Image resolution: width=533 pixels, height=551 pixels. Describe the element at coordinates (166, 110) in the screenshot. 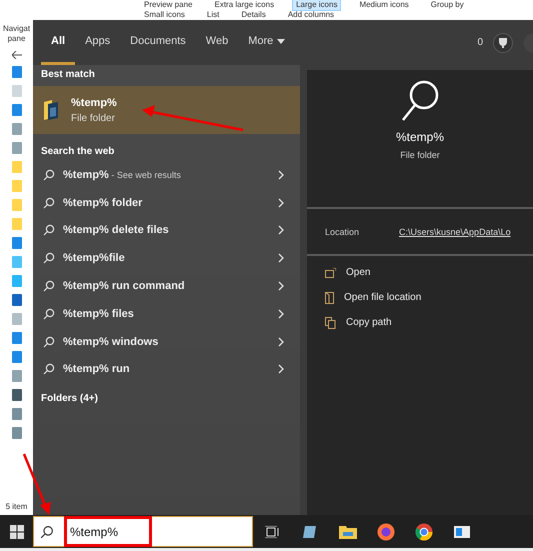

I see `best-match-result: %temp% File folder` at that location.